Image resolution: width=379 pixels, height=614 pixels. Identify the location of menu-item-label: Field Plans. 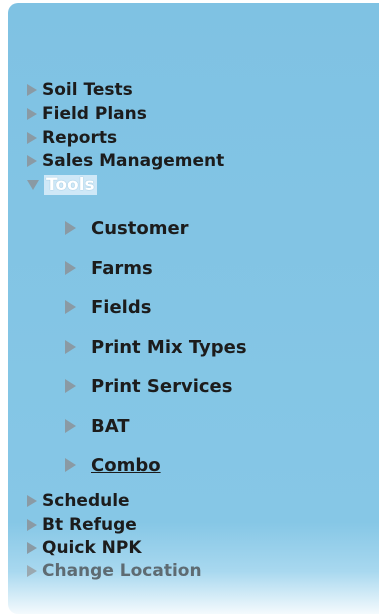
(94, 114).